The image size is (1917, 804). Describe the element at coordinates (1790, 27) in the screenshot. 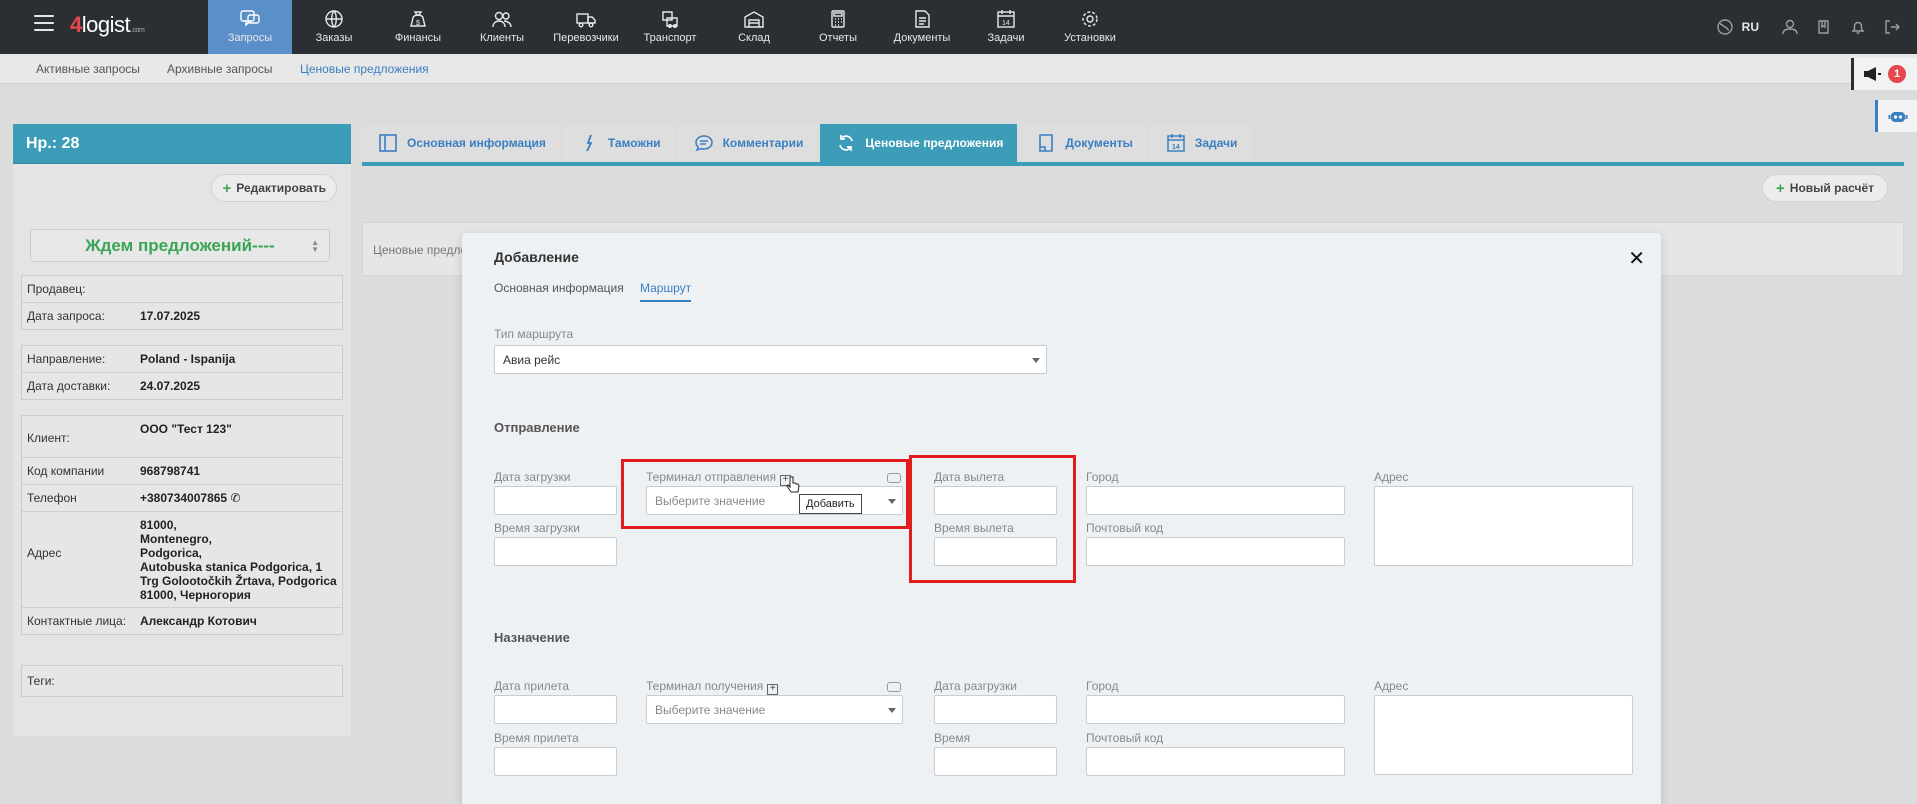

I see `user-icon` at that location.